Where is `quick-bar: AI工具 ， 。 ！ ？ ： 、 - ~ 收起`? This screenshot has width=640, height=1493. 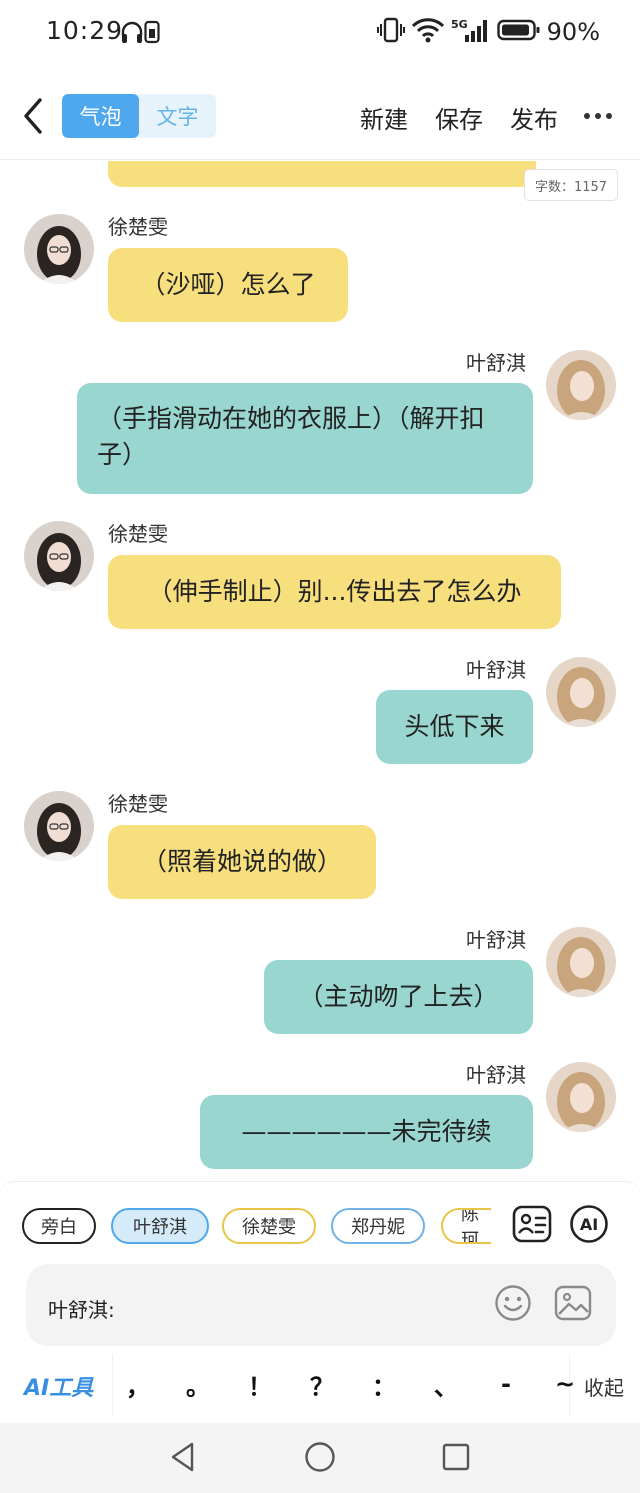 quick-bar: AI工具 ， 。 ！ ？ ： 、 - ~ 收起 is located at coordinates (320, 1385).